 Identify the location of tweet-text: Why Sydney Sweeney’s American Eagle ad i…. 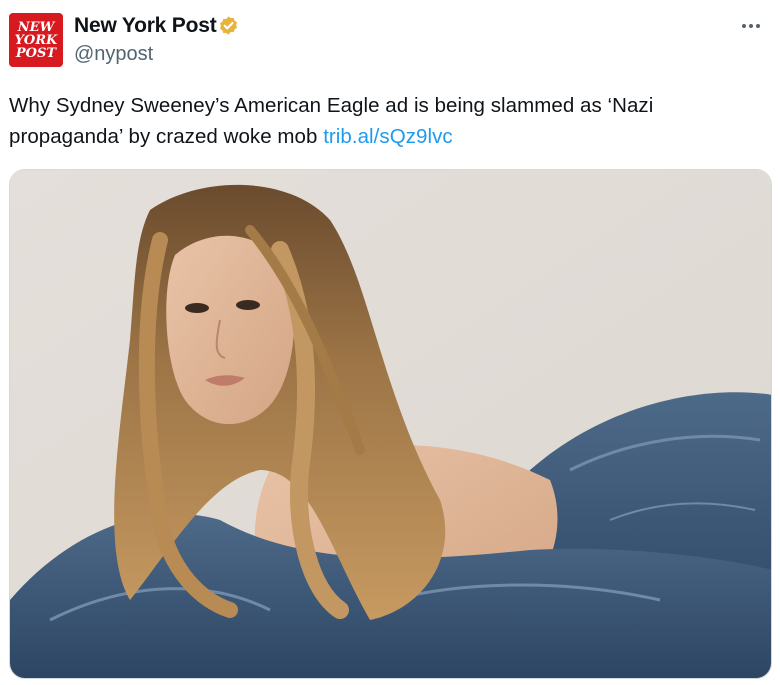
(389, 121).